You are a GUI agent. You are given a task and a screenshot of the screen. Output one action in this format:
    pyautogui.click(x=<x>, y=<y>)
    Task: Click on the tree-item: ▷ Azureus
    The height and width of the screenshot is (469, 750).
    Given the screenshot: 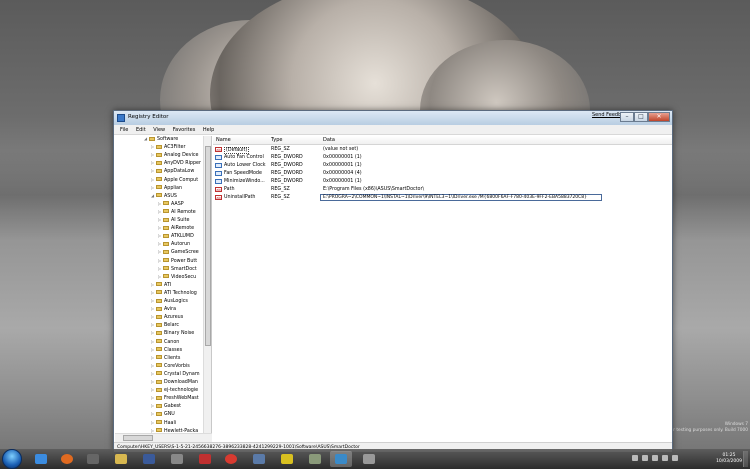 What is the action you would take?
    pyautogui.click(x=166, y=317)
    